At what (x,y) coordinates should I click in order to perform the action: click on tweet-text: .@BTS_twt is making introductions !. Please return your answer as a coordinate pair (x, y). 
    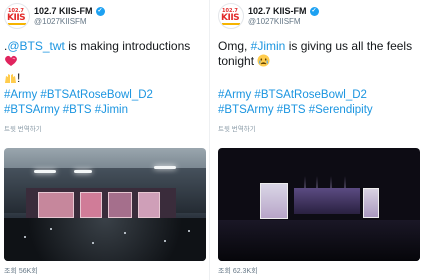
    Looking at the image, I should click on (105, 63).